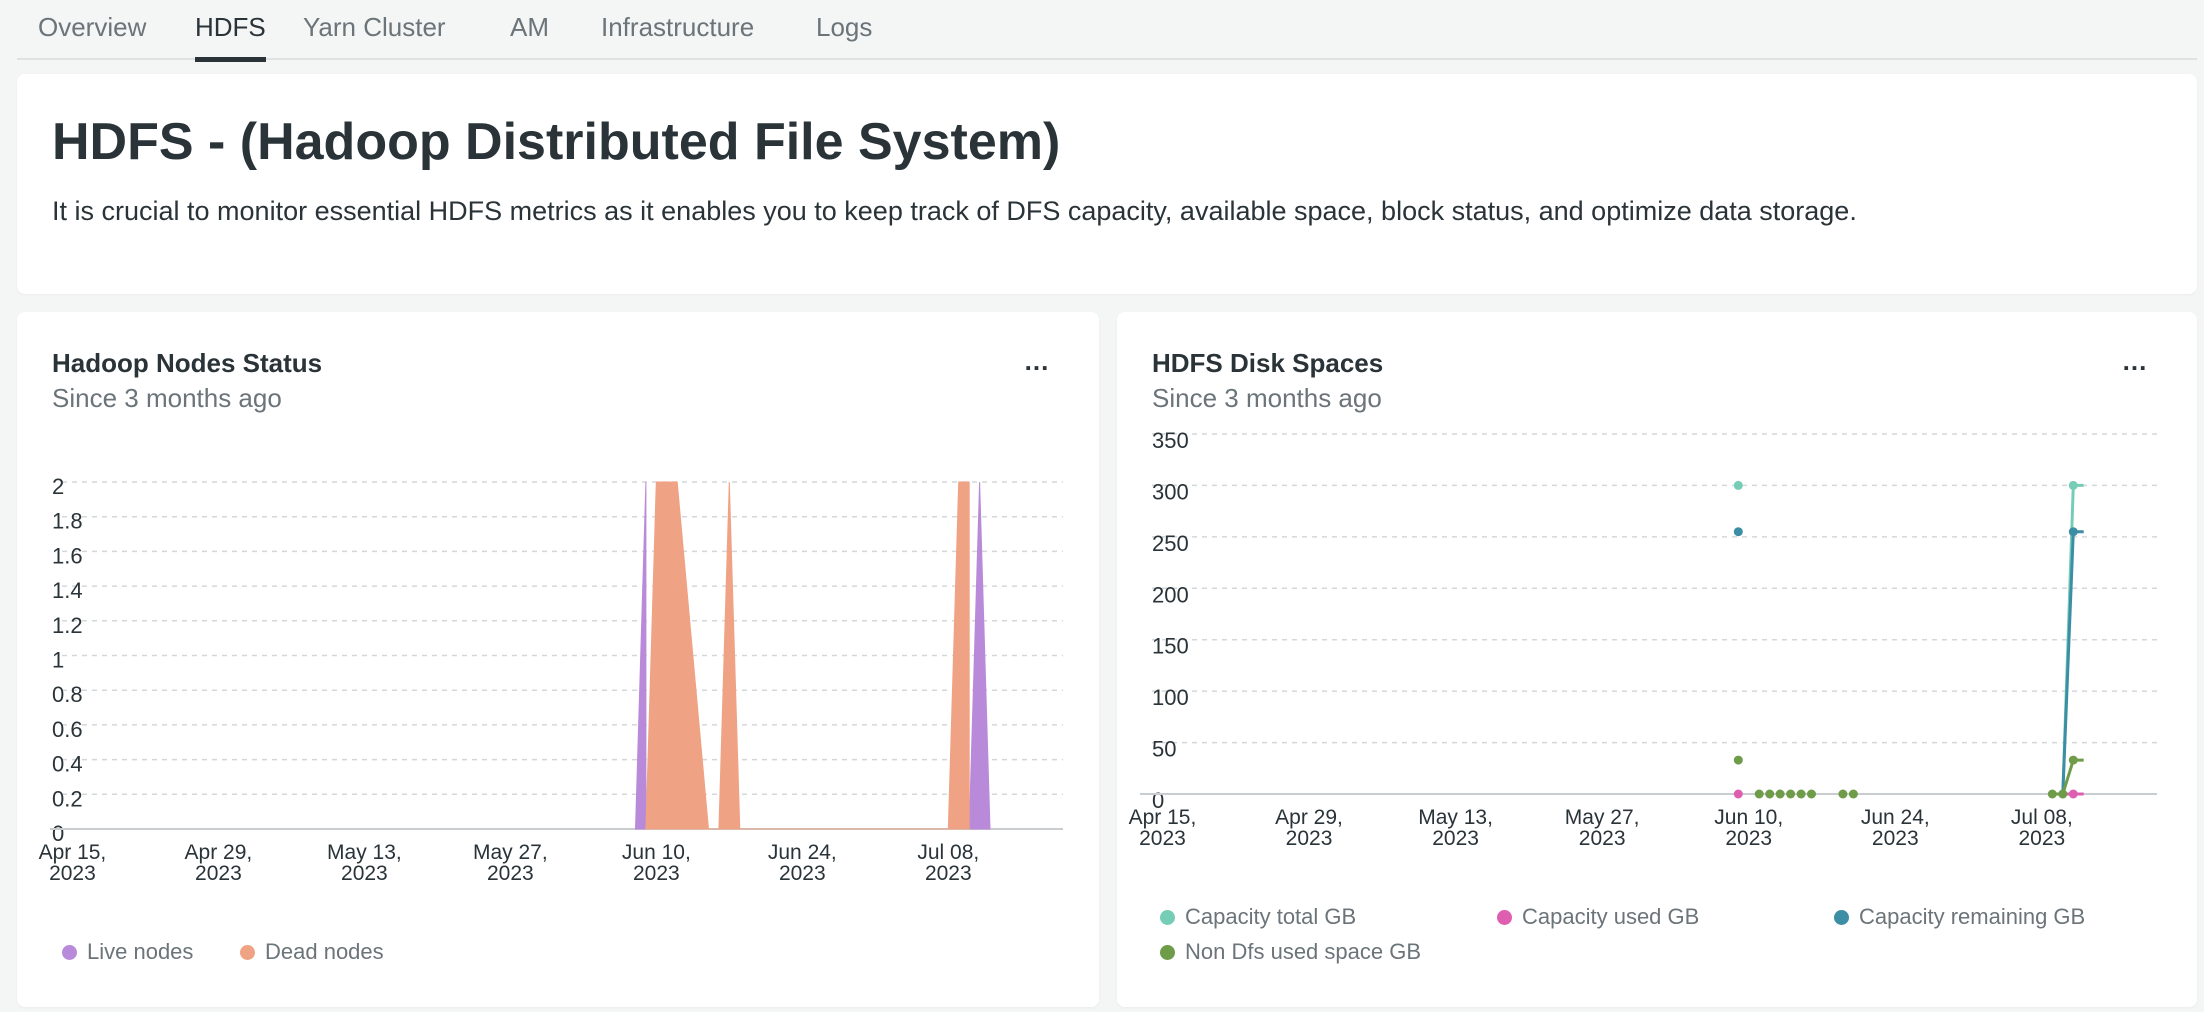 The image size is (2204, 1012). Describe the element at coordinates (67, 694) in the screenshot. I see `y-tick-label: 0.8` at that location.